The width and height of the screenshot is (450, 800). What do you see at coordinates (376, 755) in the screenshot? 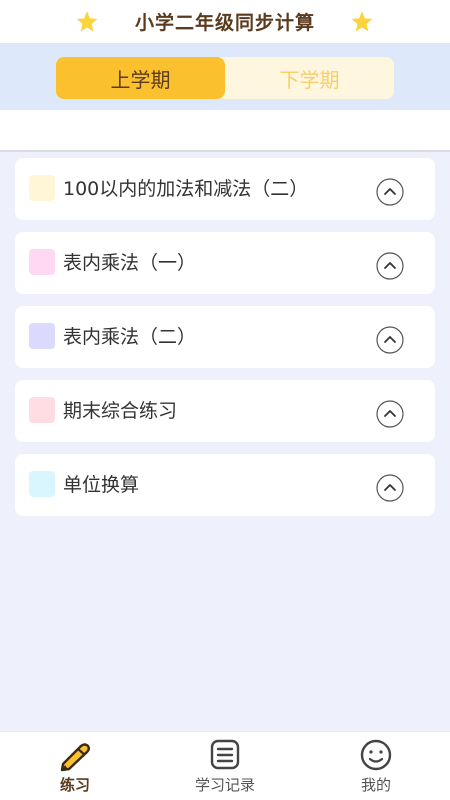
I see `smiley-icon` at bounding box center [376, 755].